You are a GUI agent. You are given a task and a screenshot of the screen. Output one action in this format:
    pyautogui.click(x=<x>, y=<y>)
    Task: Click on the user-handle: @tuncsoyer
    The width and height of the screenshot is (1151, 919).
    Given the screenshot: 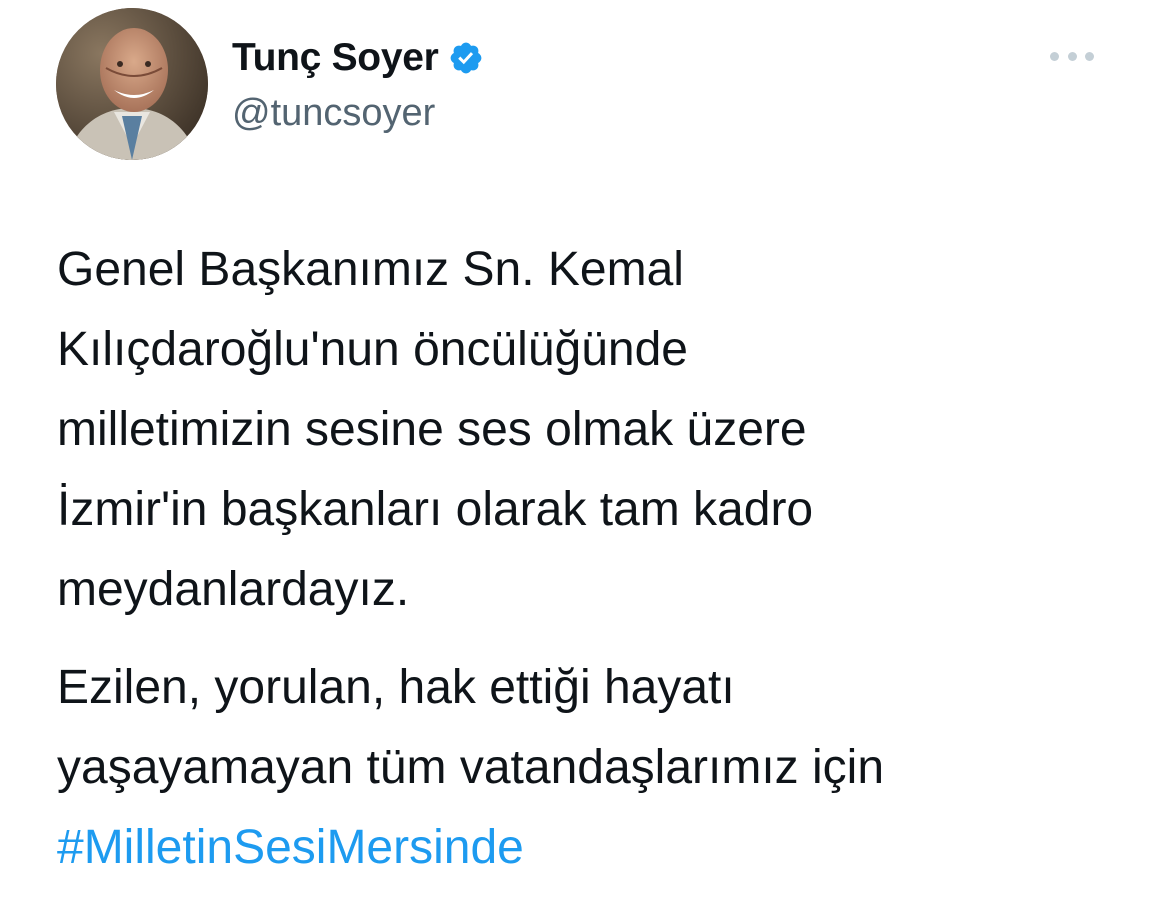 What is the action you would take?
    pyautogui.click(x=358, y=113)
    